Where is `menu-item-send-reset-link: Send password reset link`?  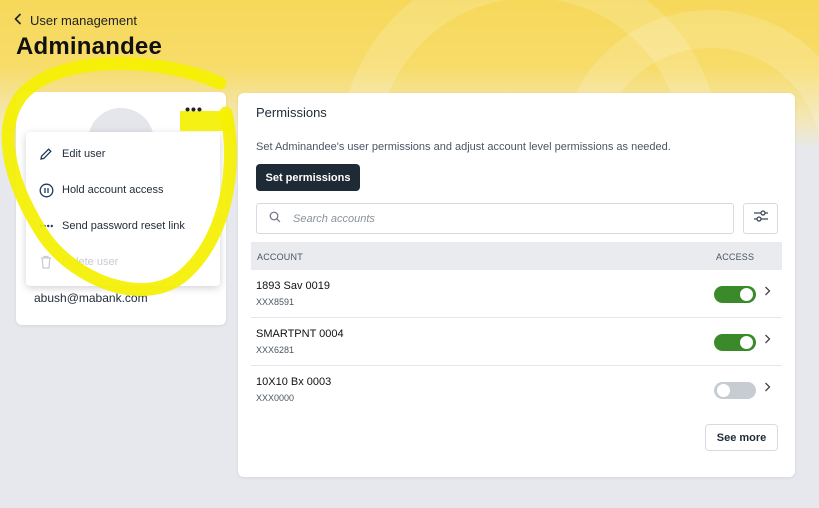 menu-item-send-reset-link: Send password reset link is located at coordinates (123, 226).